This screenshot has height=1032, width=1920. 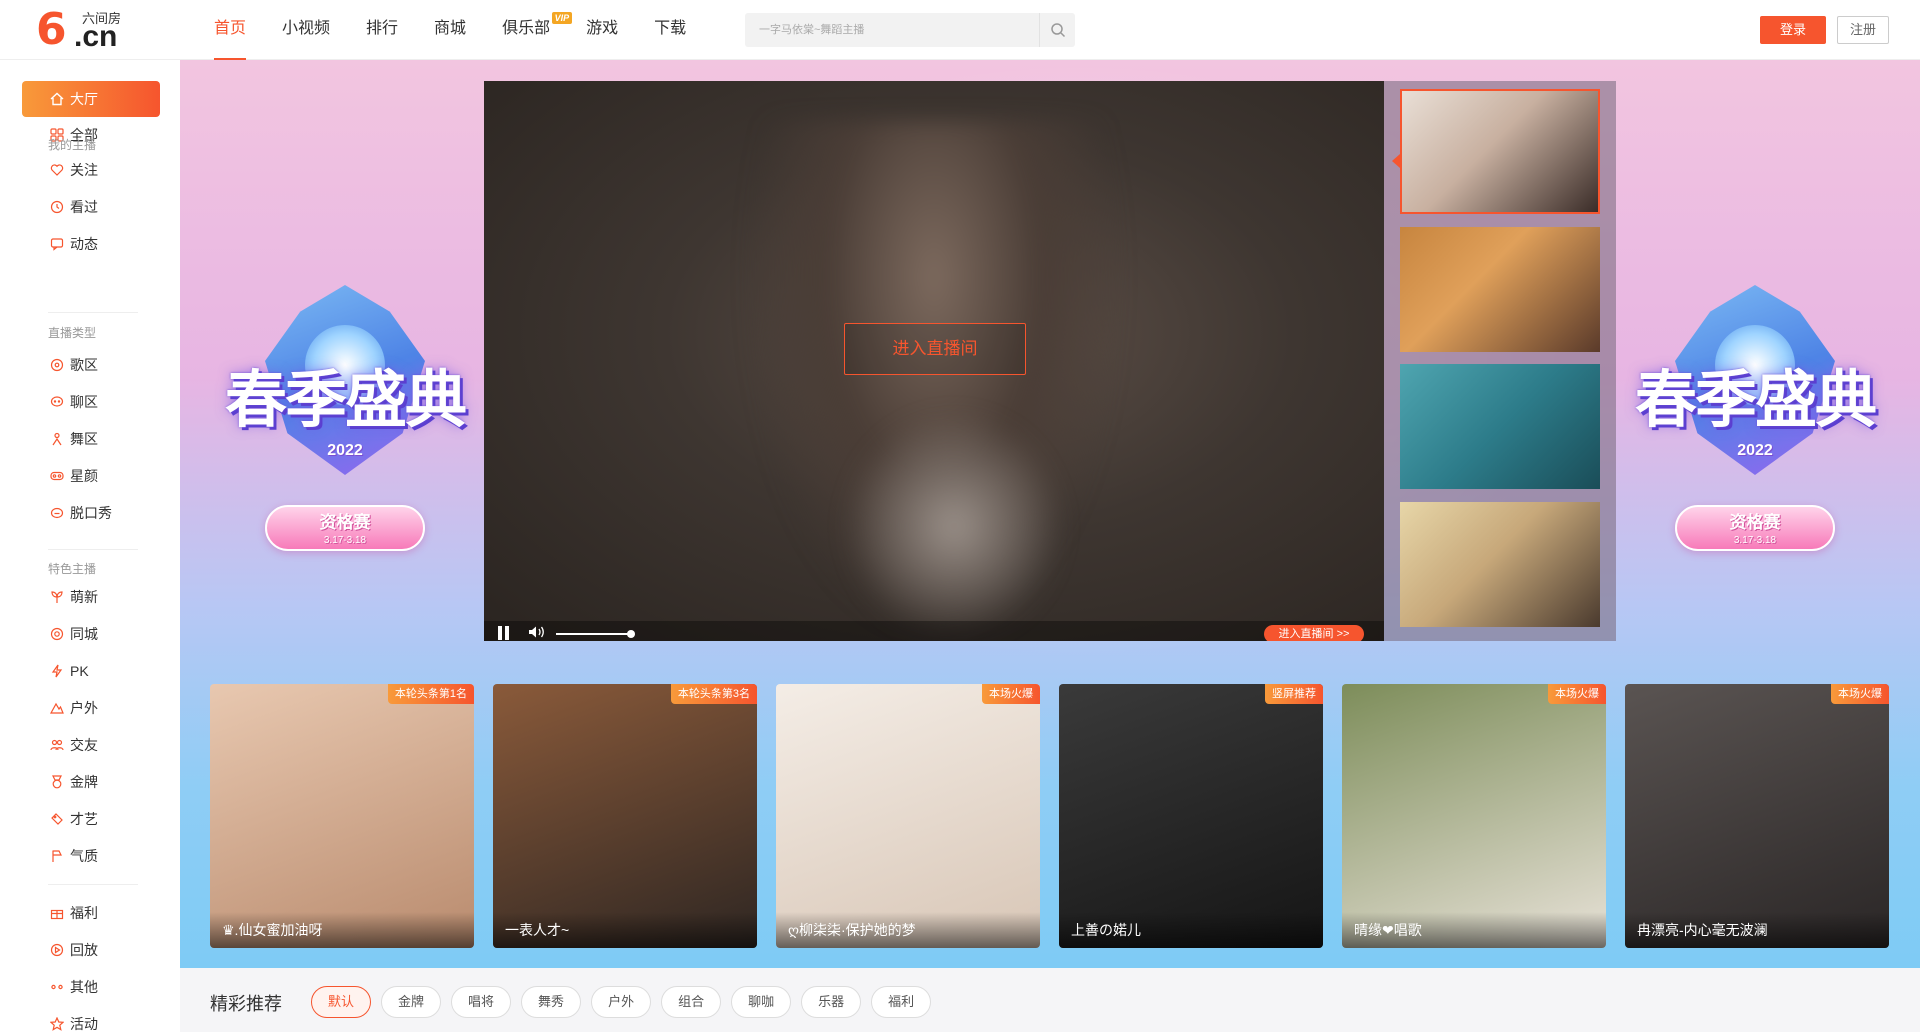 I want to click on search-box, so click(x=910, y=30).